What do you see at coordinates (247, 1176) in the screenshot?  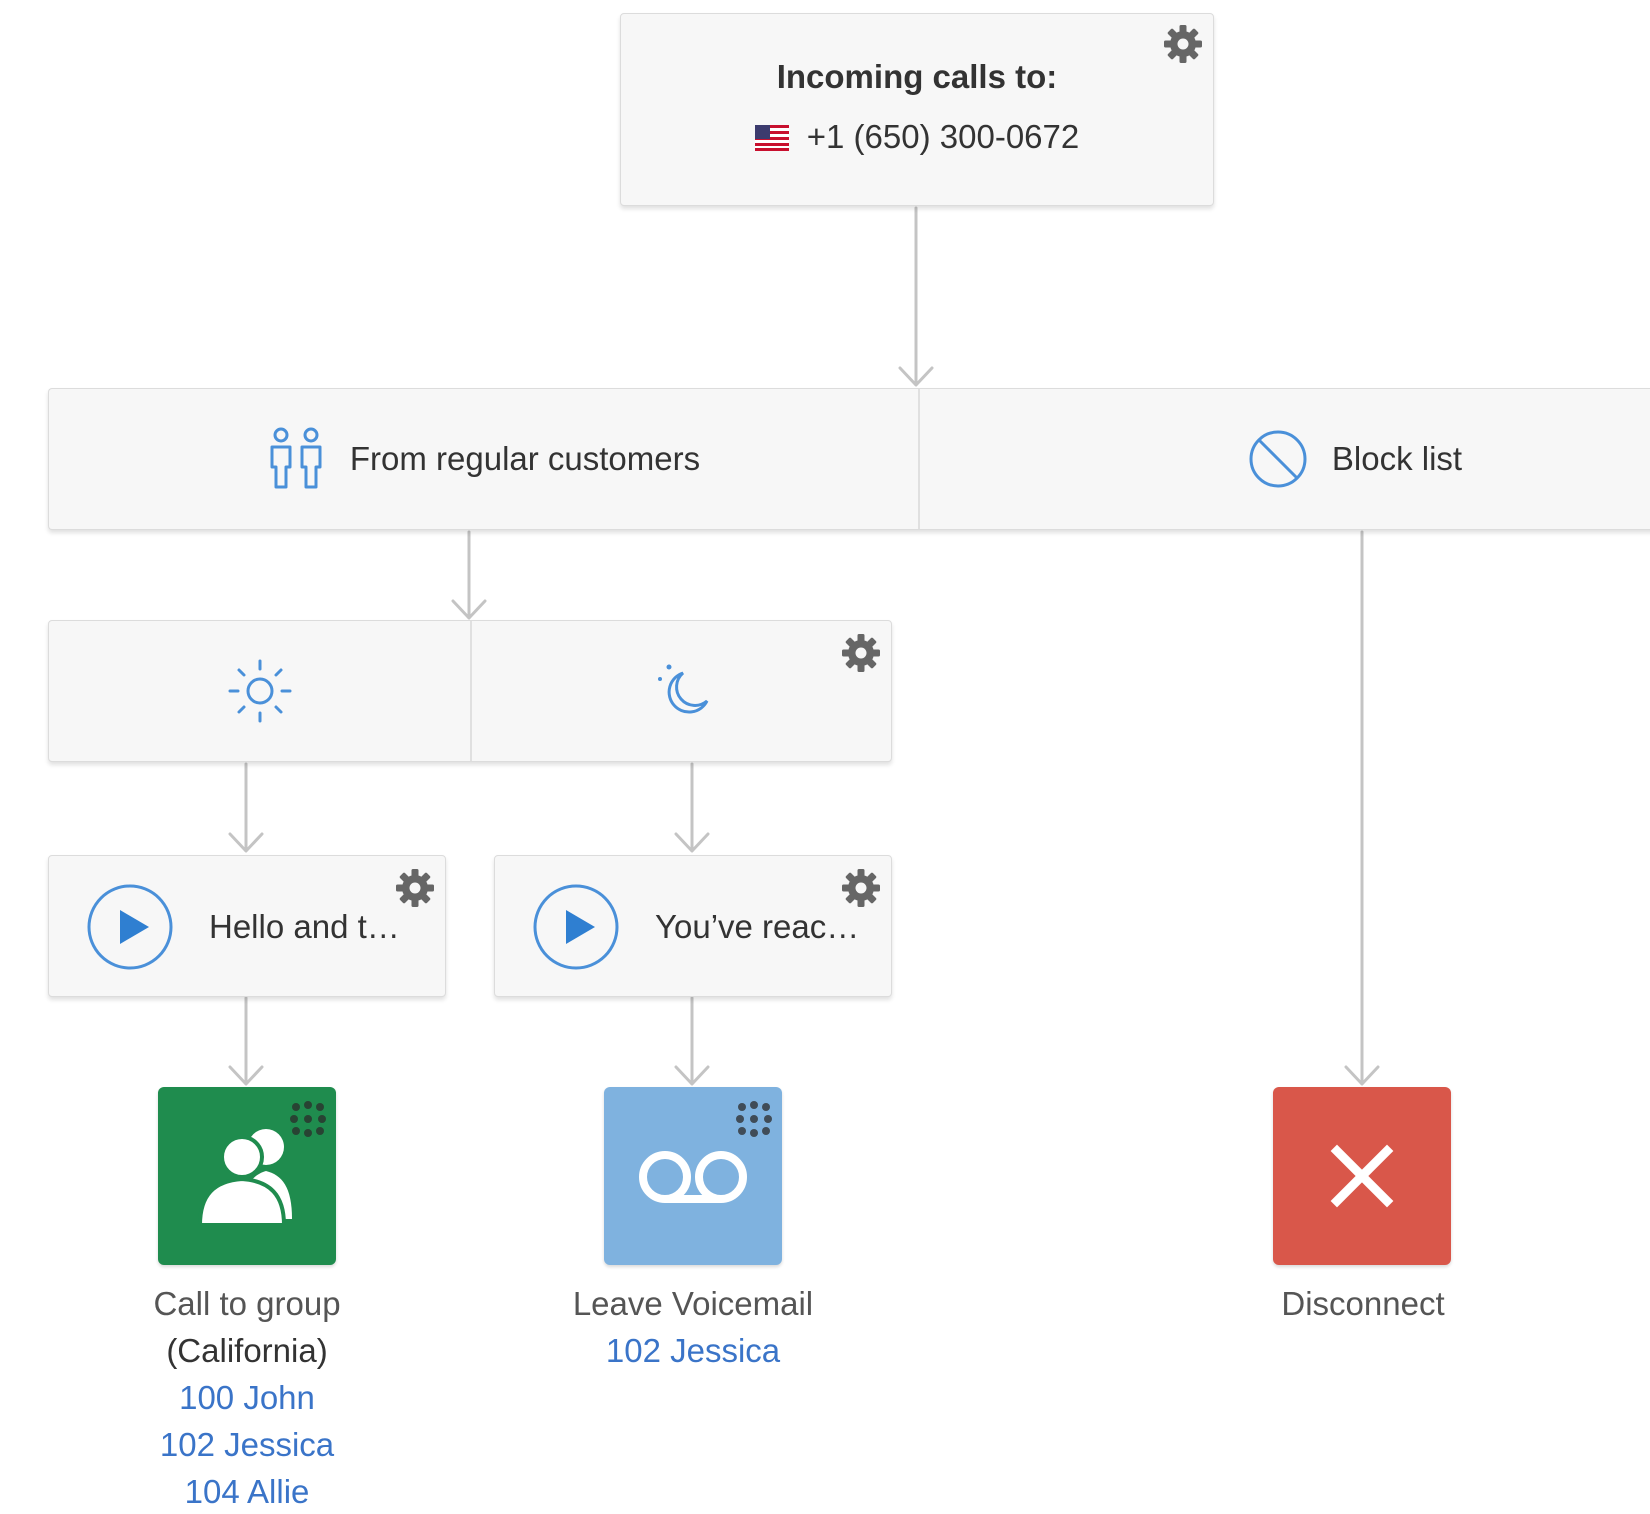 I see `call-to-group-tile` at bounding box center [247, 1176].